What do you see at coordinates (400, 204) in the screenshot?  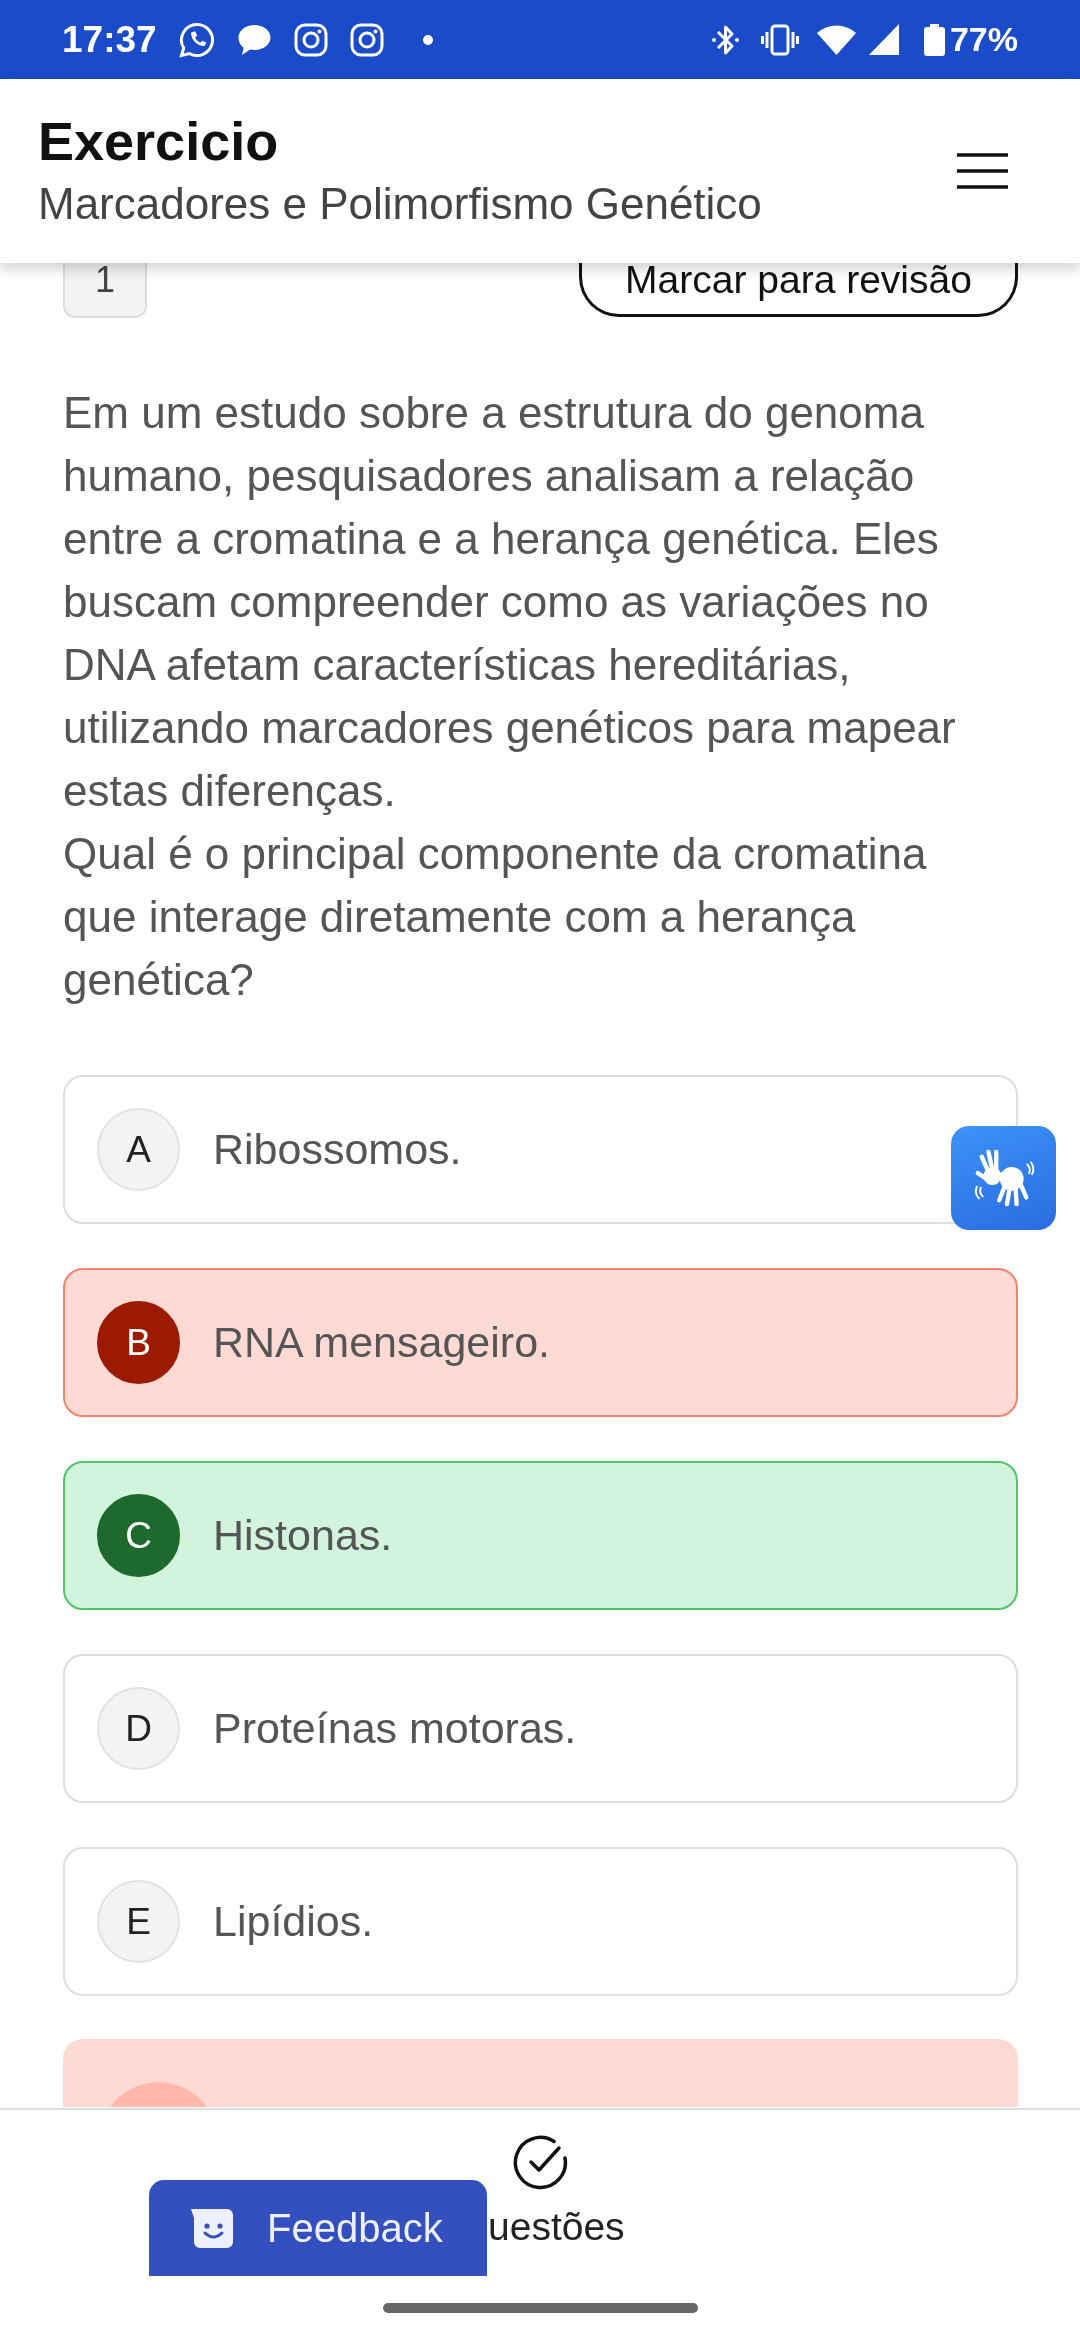 I see `header-subtitle: Marcadores e Polimorfismo Genético` at bounding box center [400, 204].